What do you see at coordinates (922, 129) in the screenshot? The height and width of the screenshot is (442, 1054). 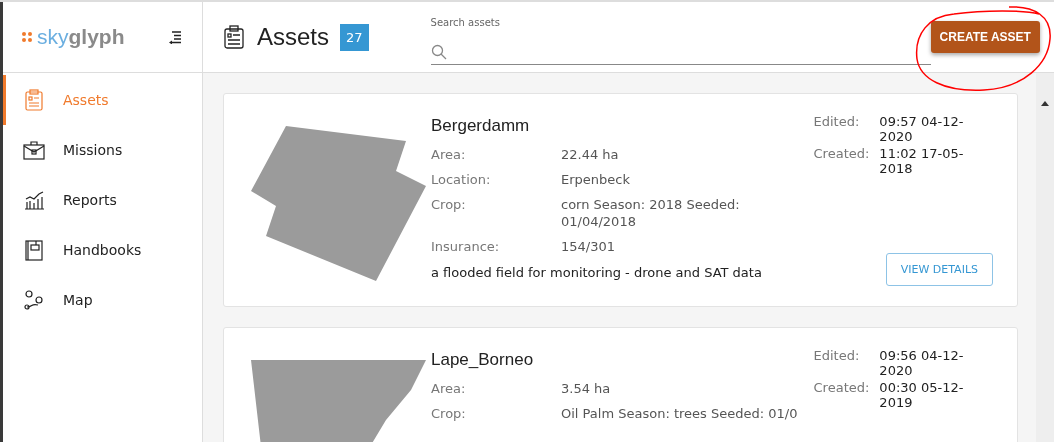 I see `edited-date: 09:57 04-12-2020` at bounding box center [922, 129].